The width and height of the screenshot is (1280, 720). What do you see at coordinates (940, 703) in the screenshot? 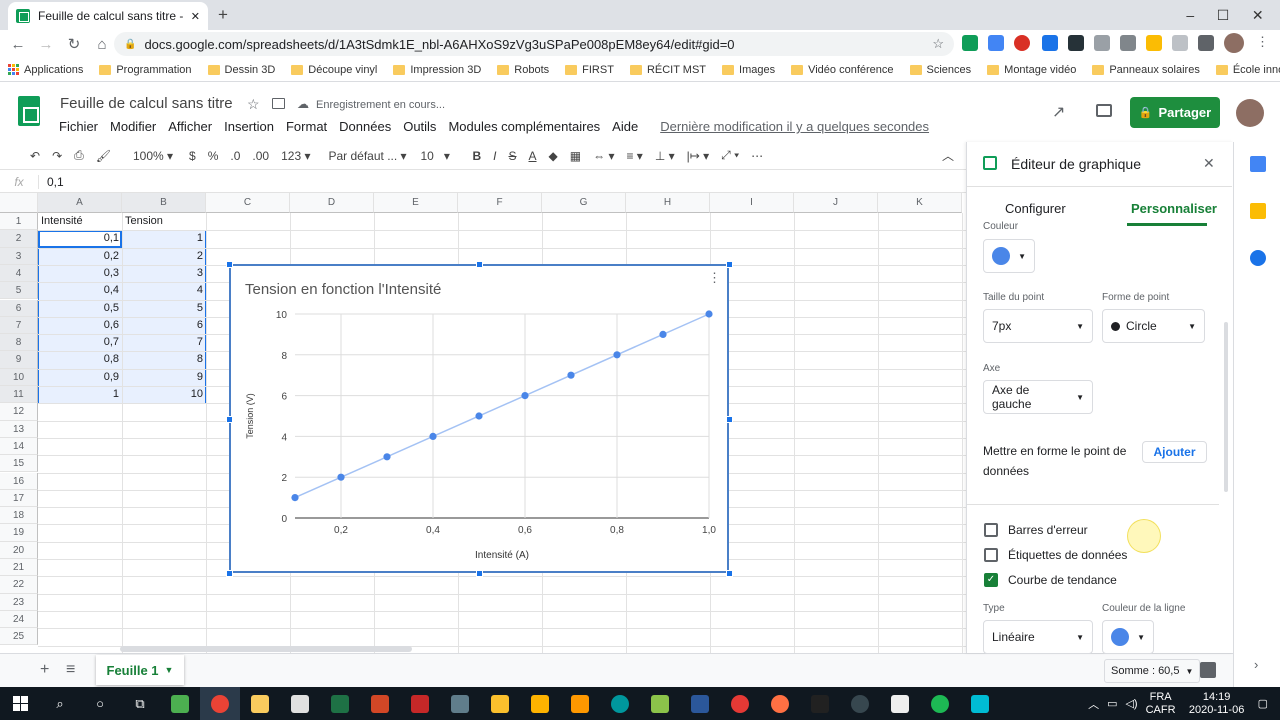
I see `spotify-icon` at bounding box center [940, 703].